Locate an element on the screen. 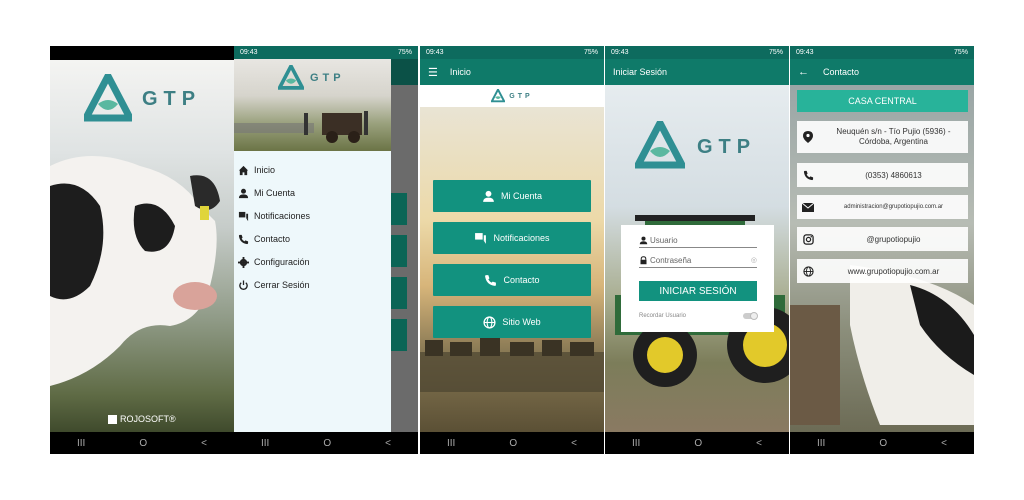  home-logo-bar: GTP is located at coordinates (512, 96).